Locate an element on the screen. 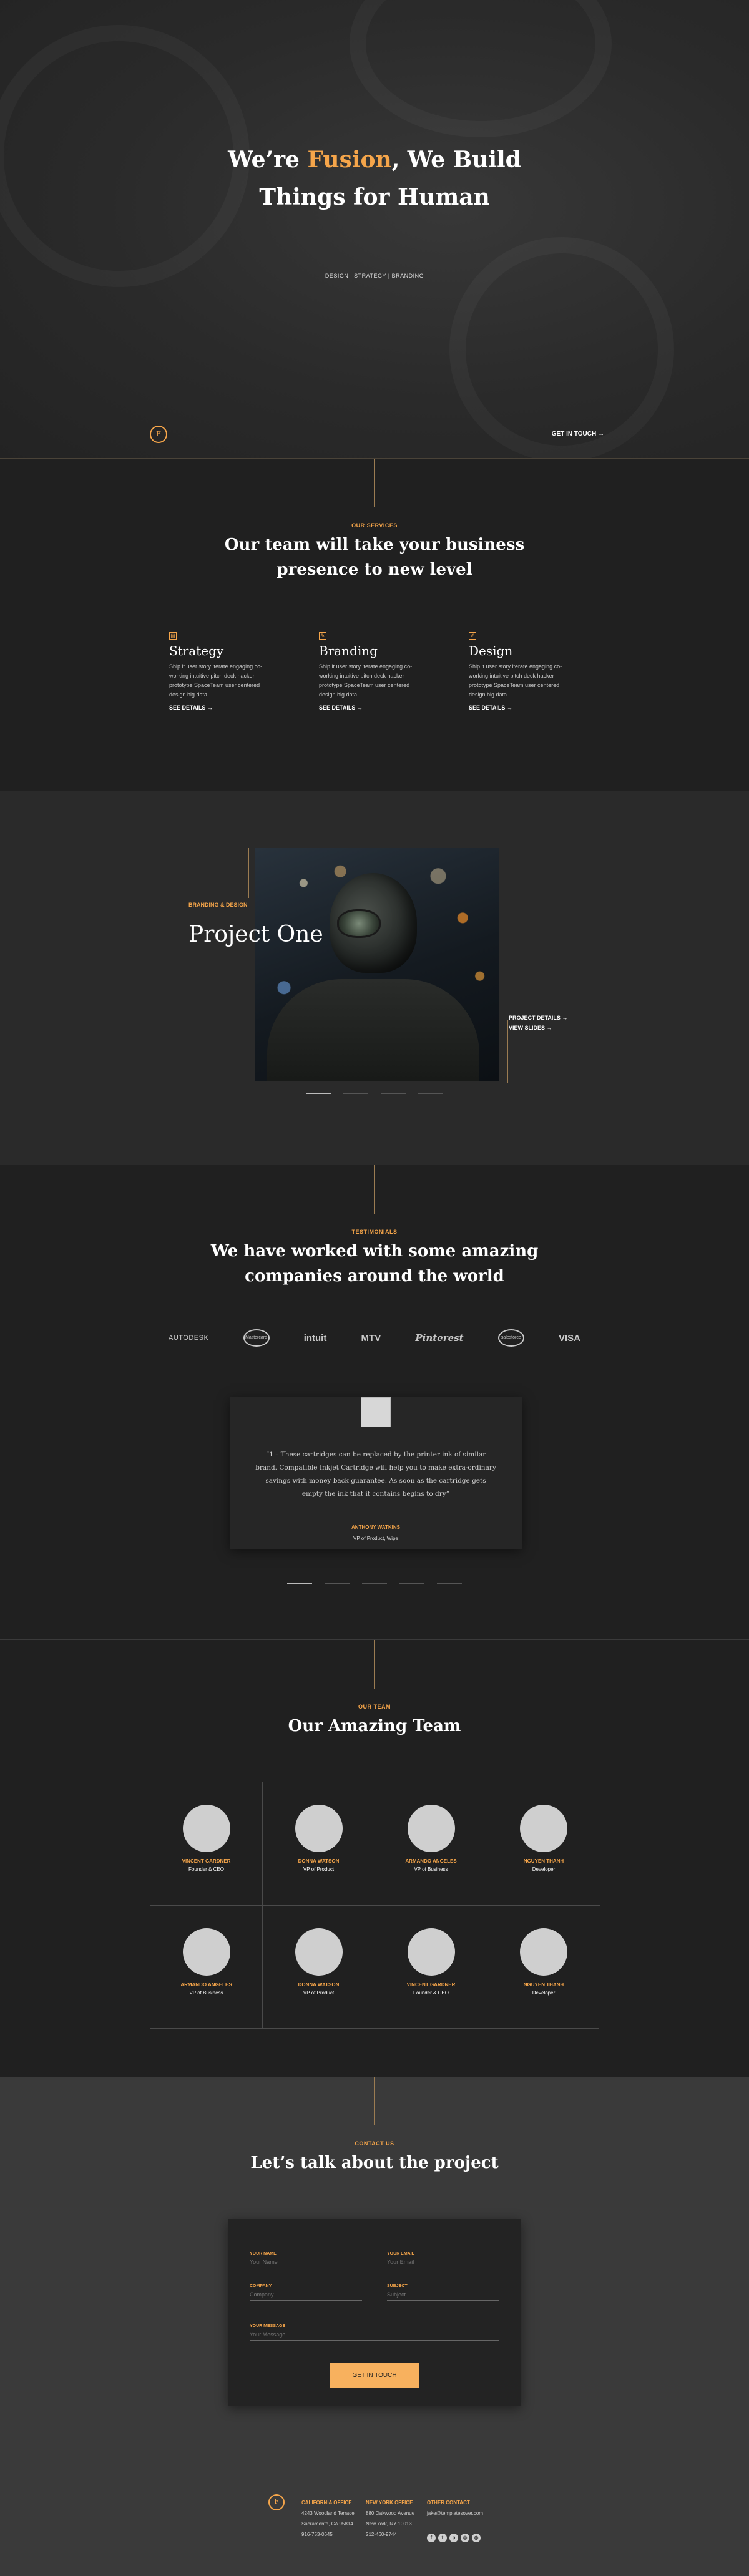 Image resolution: width=749 pixels, height=2576 pixels. footer-line: 916-753-0645 is located at coordinates (317, 2534).